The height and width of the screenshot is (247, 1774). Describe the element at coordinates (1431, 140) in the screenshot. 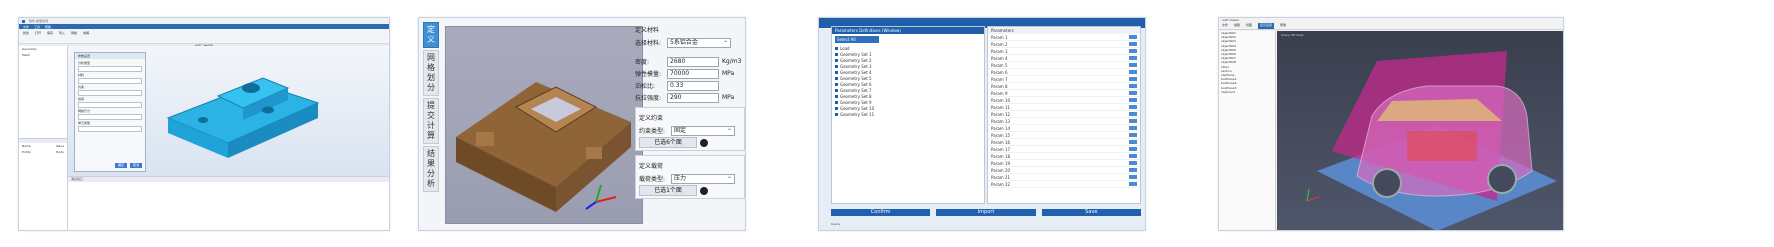

I see `vehicle-section-model` at that location.